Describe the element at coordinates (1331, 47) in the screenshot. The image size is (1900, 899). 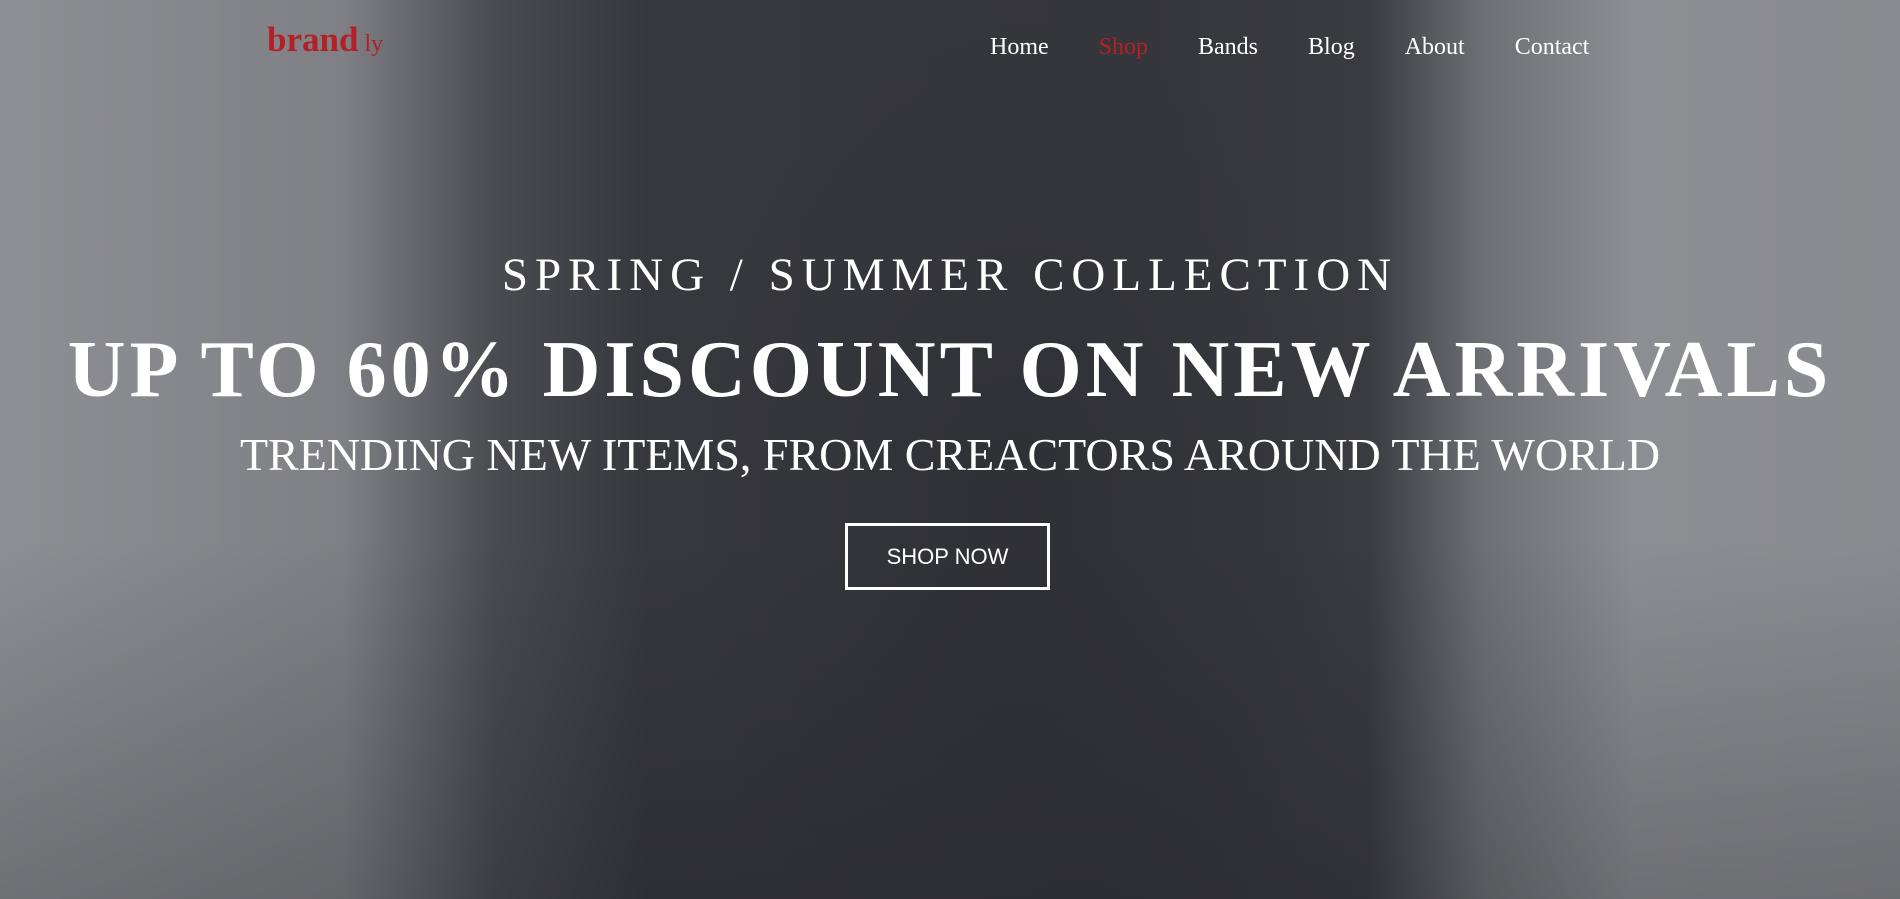
I see `nav-blog: Blog` at that location.